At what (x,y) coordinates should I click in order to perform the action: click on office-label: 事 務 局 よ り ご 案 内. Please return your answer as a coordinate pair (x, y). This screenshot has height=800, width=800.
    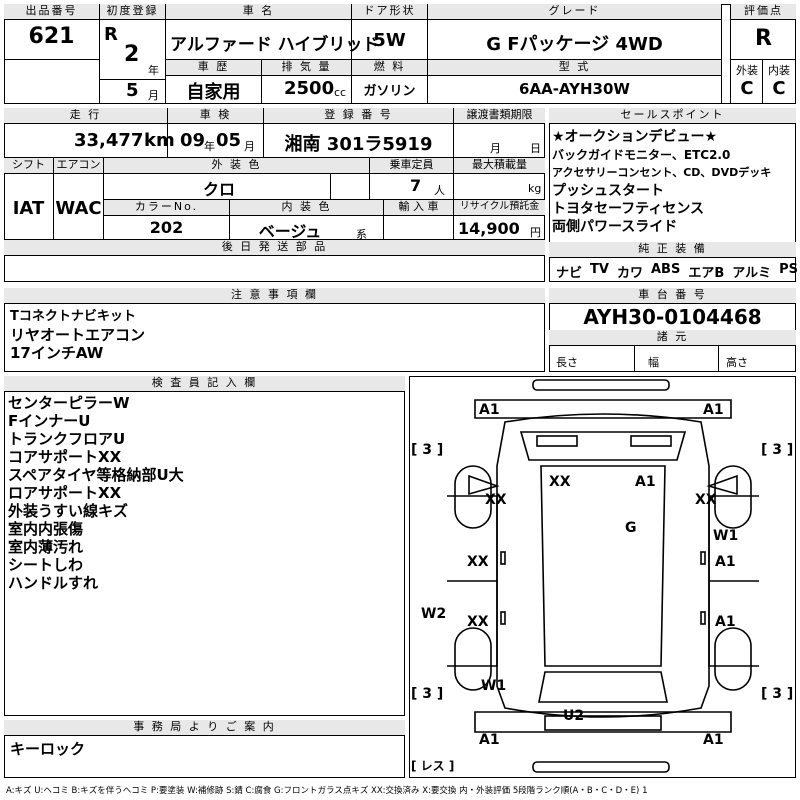
    Looking at the image, I should click on (204, 728).